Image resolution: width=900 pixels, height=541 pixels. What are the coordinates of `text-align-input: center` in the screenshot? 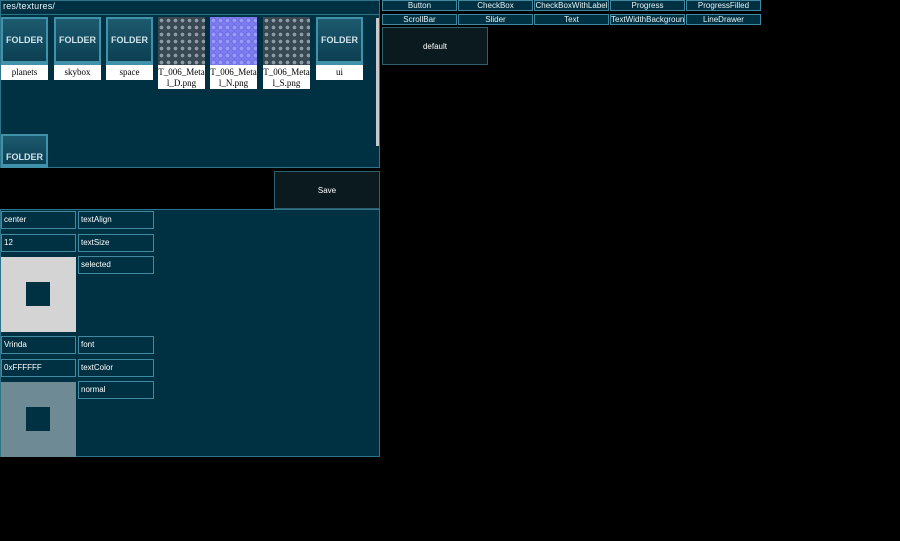 It's located at (38, 220).